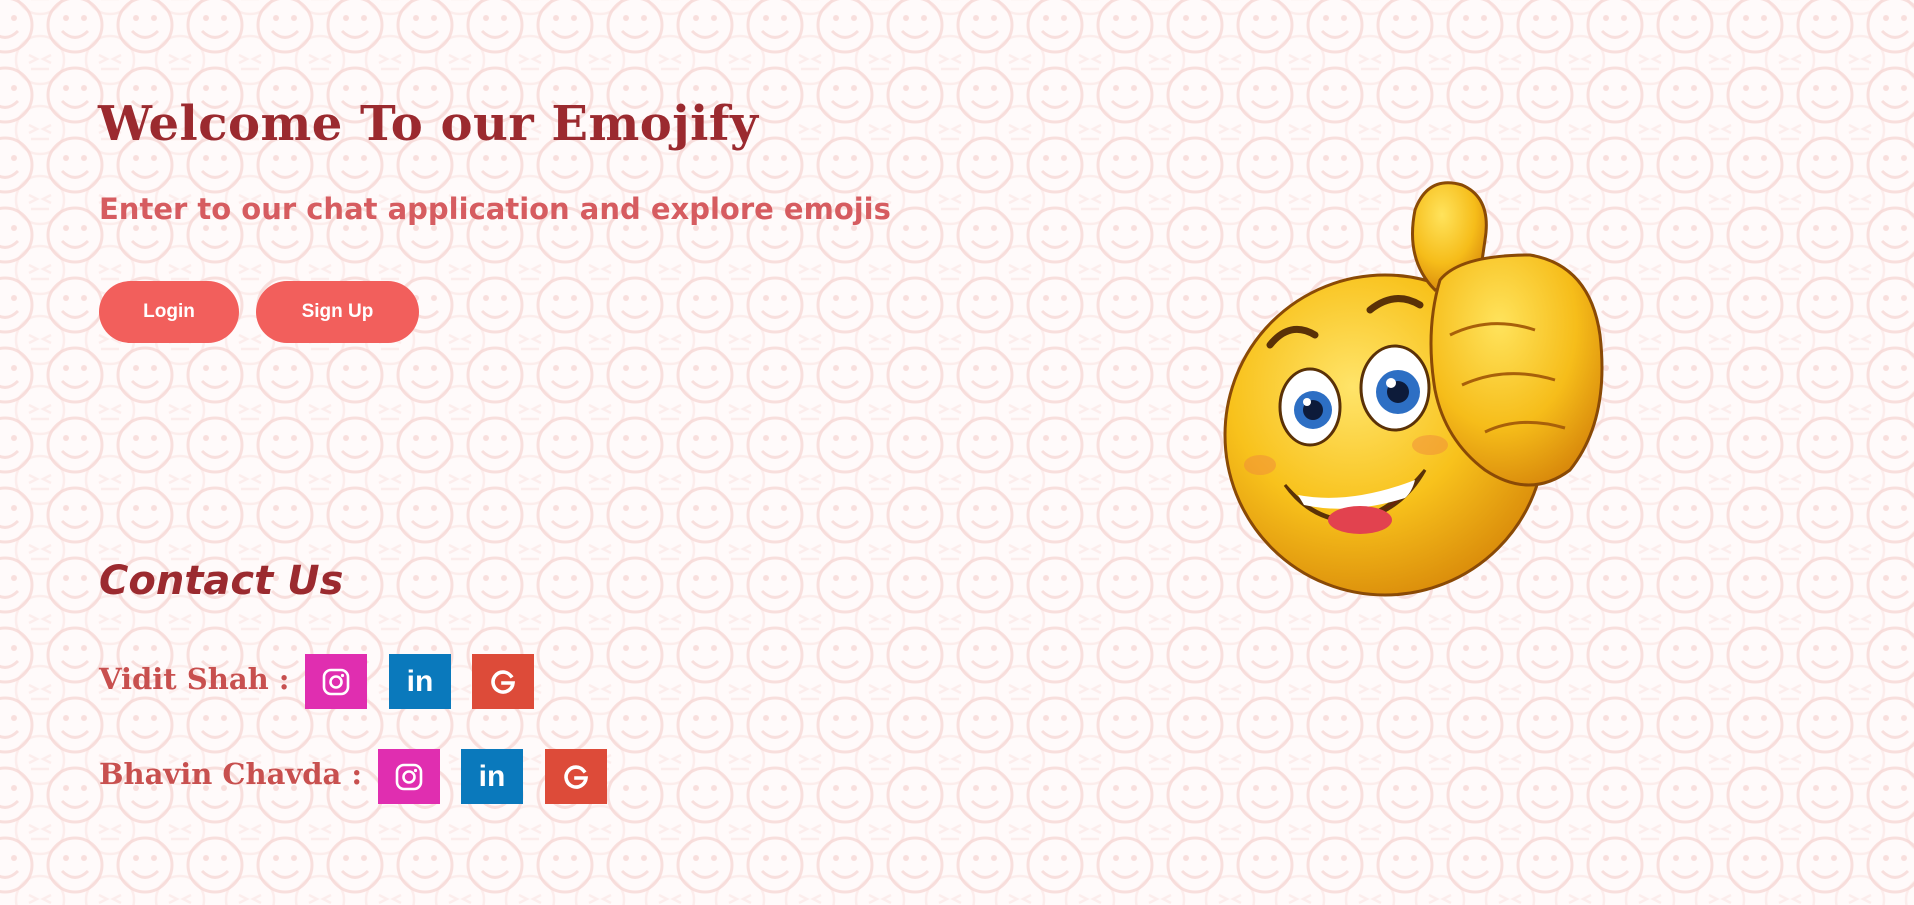  I want to click on page-title: Welcome To our Emojify, so click(428, 124).